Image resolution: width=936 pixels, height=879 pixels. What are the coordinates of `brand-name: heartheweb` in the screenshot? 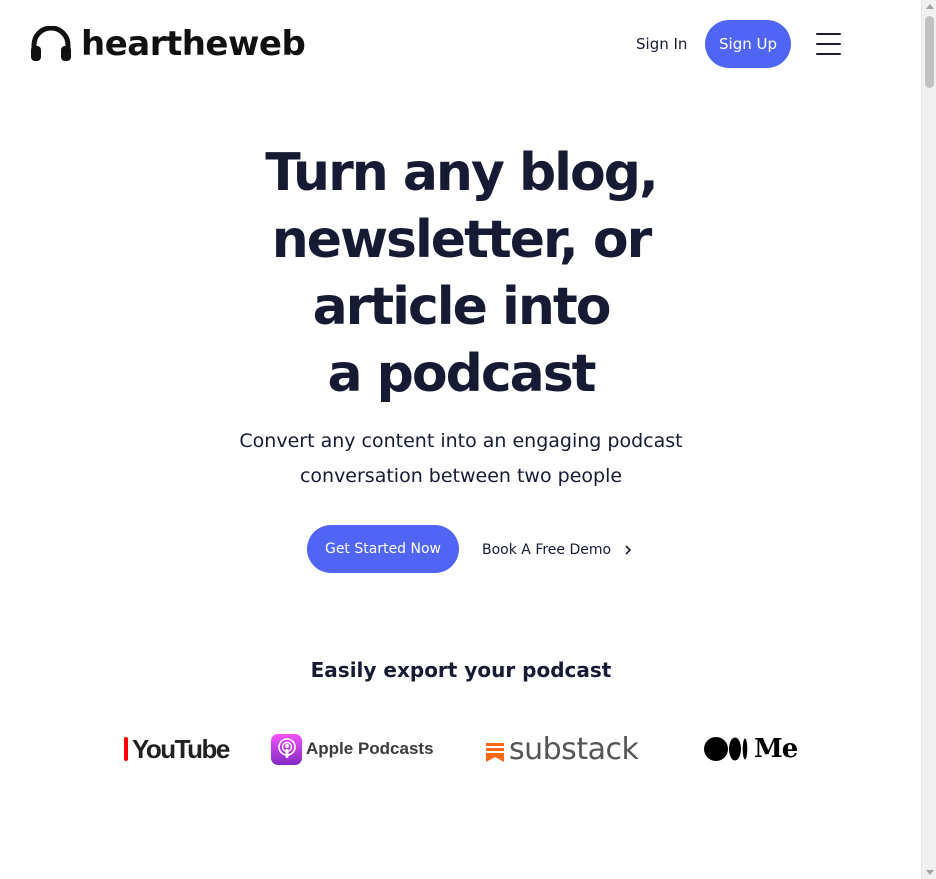 It's located at (193, 44).